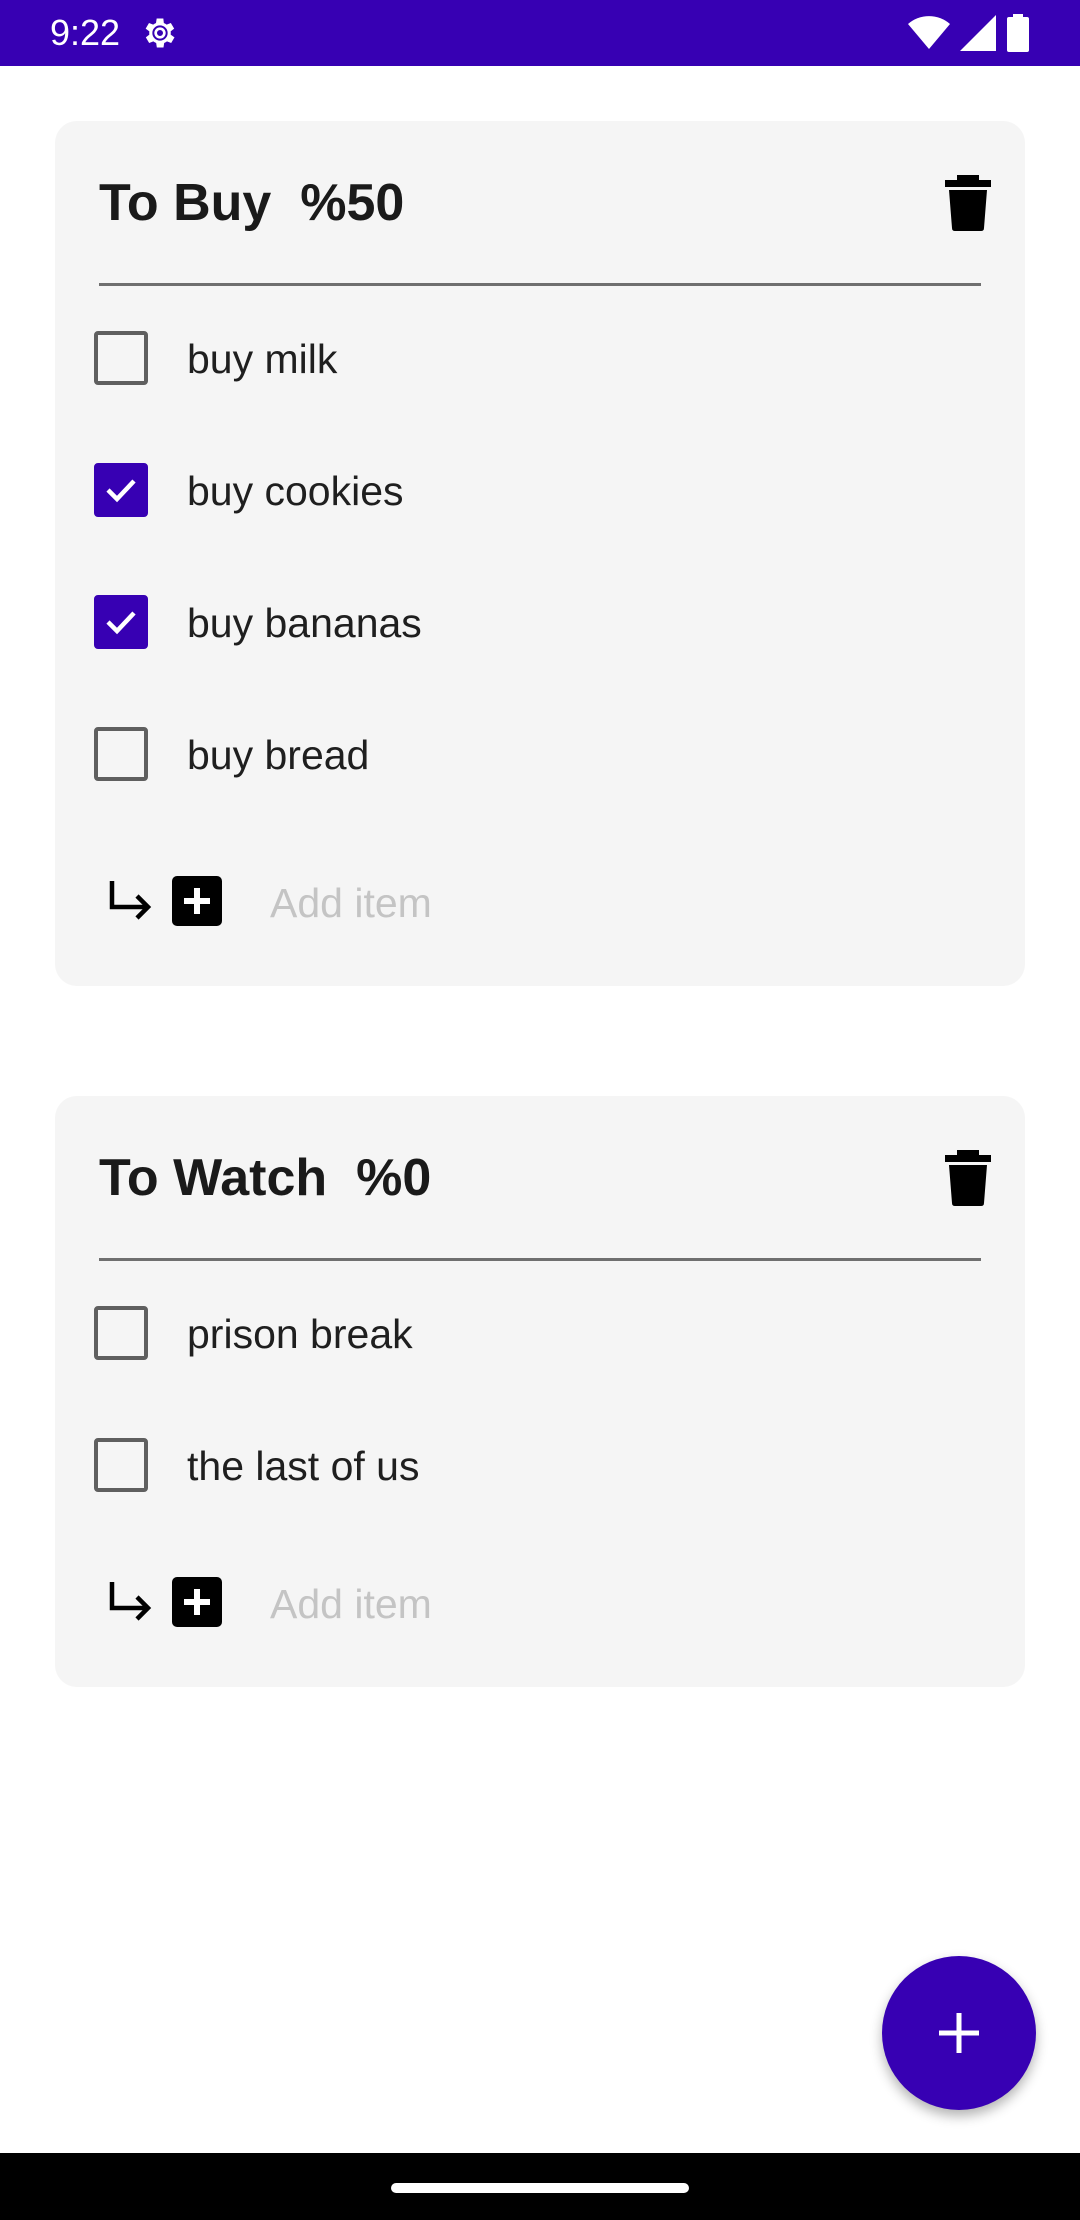  What do you see at coordinates (540, 352) in the screenshot?
I see `list-item: buy milk` at bounding box center [540, 352].